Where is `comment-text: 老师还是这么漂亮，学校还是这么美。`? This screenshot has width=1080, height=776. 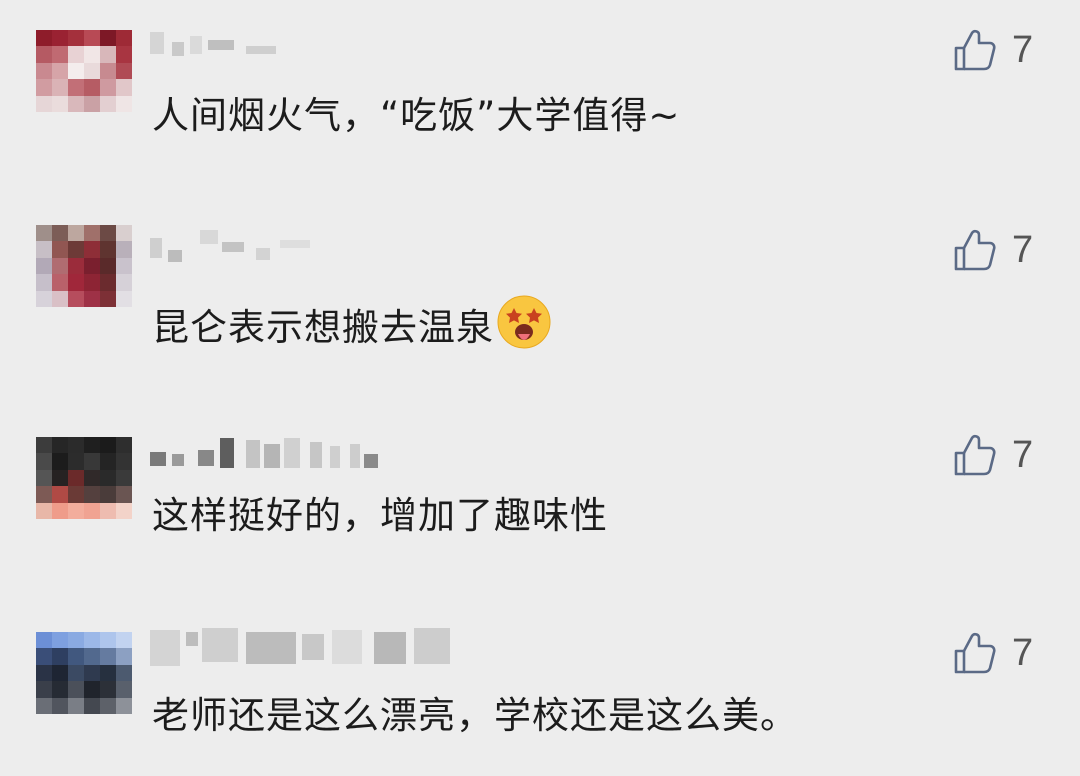 comment-text: 老师还是这么漂亮，学校还是这么美。 is located at coordinates (475, 716).